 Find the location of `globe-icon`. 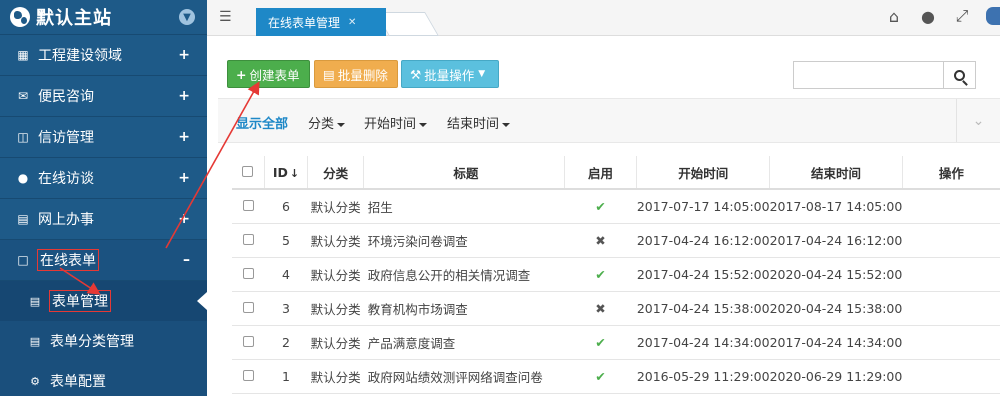

globe-icon is located at coordinates (20, 17).